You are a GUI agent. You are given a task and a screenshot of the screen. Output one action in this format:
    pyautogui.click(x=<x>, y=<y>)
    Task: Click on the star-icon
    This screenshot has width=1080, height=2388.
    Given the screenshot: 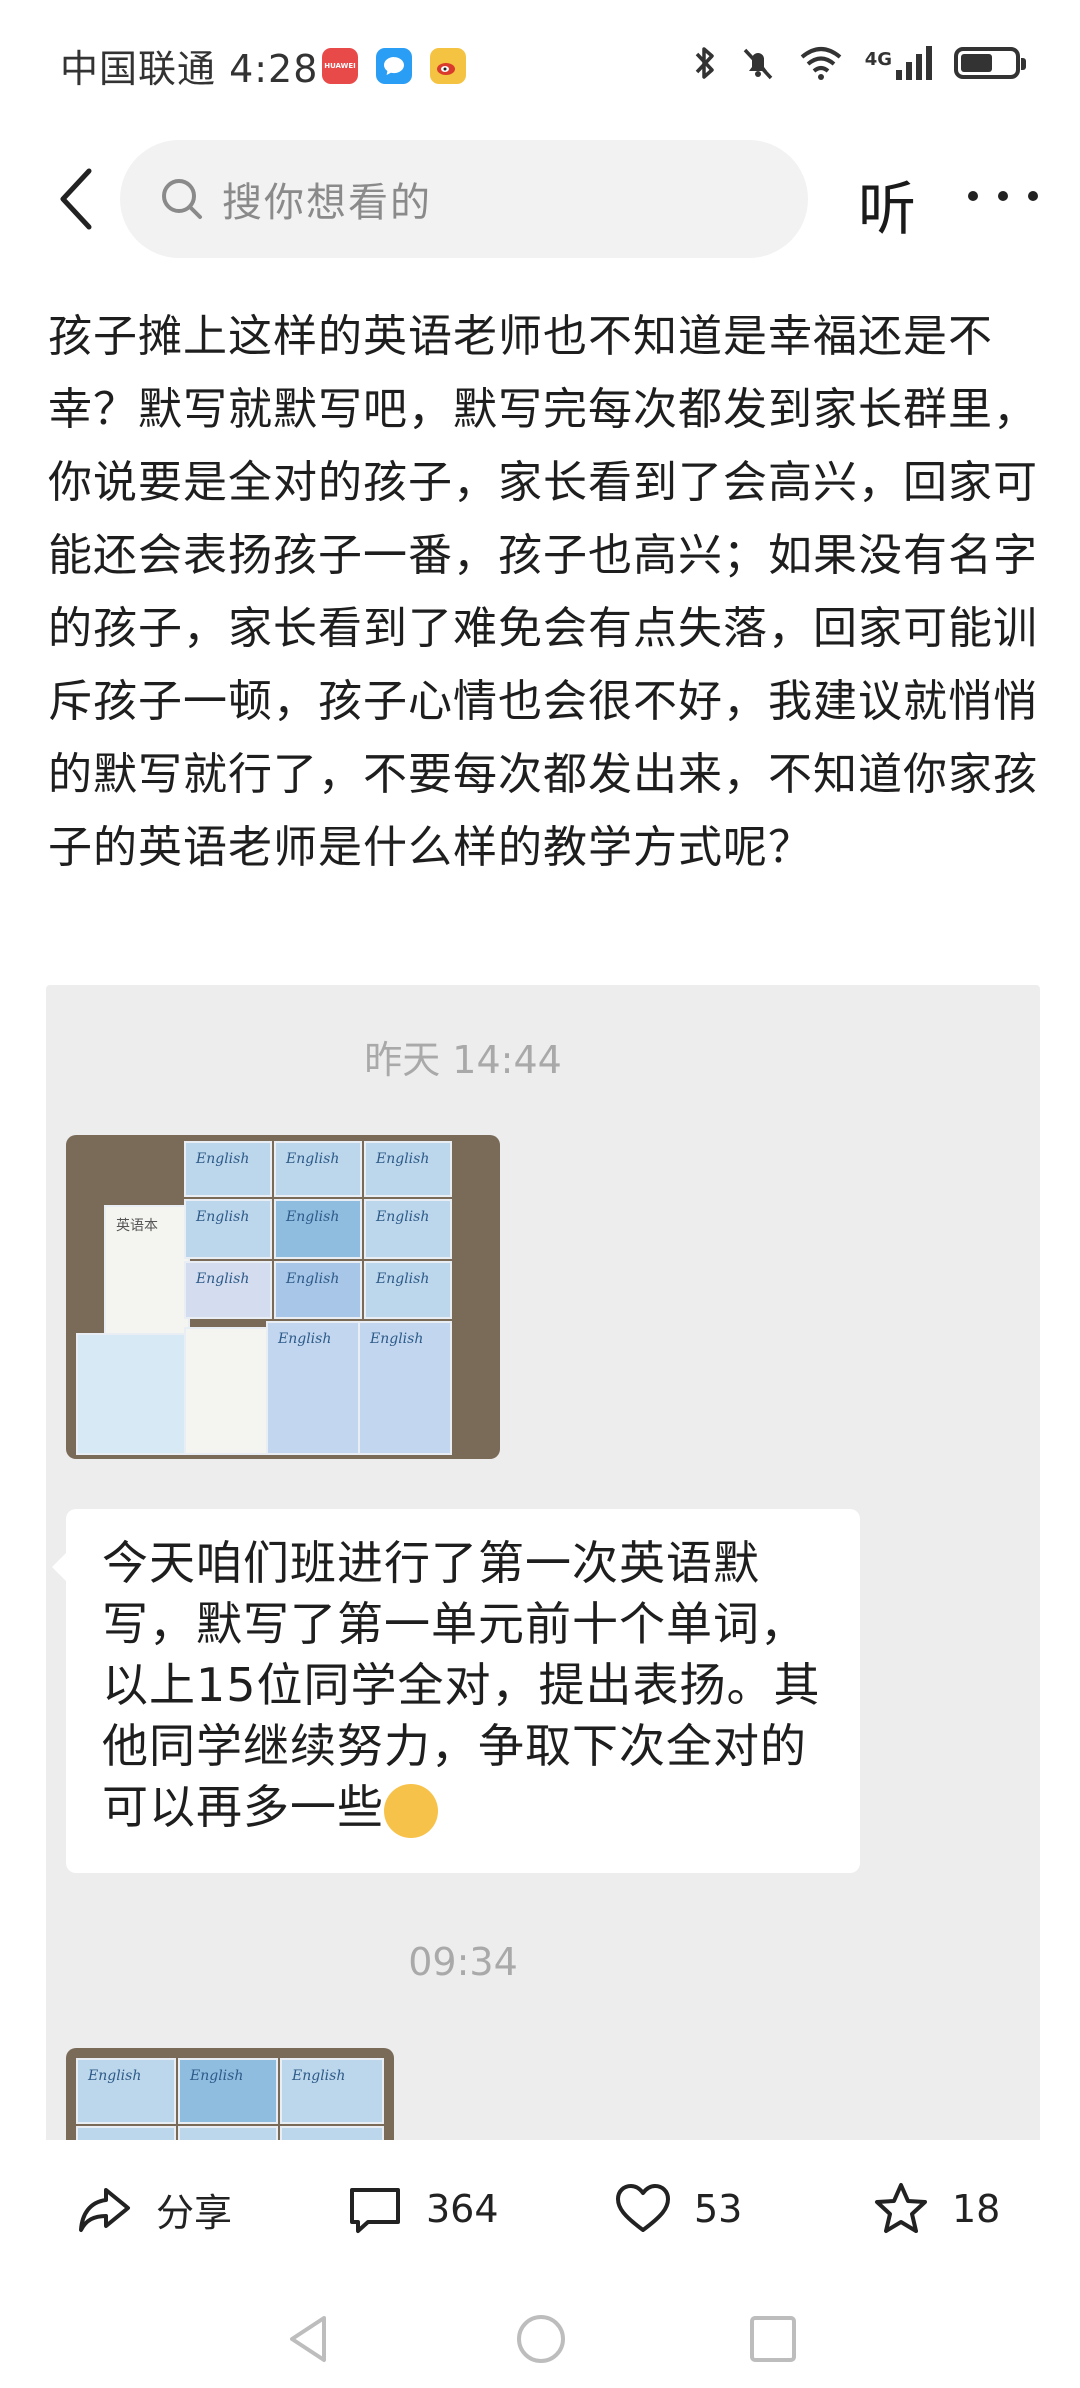 What is the action you would take?
    pyautogui.click(x=901, y=2208)
    